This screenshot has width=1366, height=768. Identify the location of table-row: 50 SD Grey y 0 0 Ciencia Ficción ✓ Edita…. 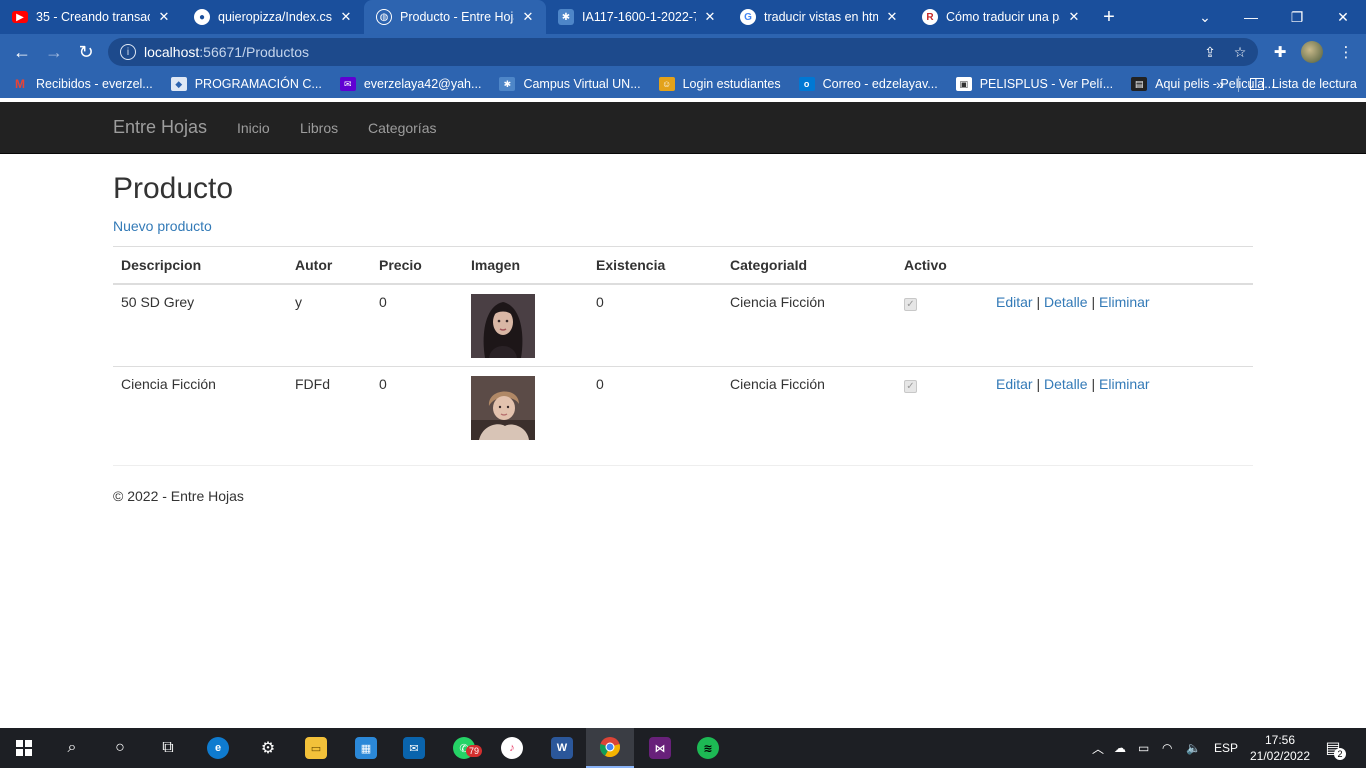
(683, 324).